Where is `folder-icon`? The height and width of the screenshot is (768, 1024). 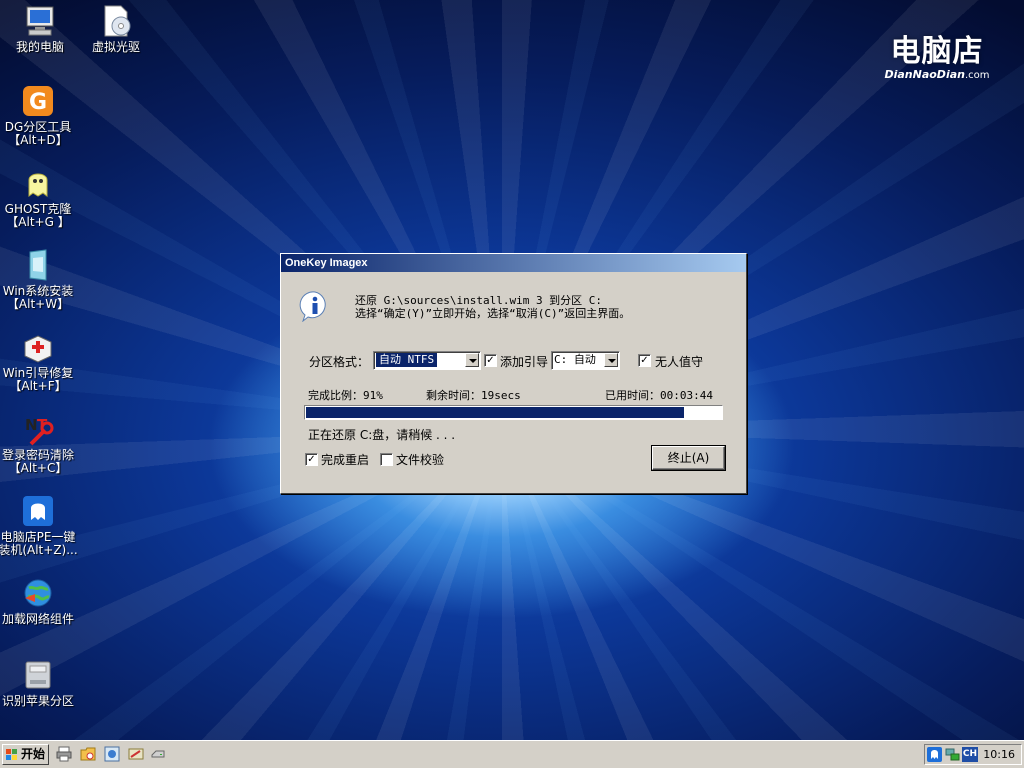 folder-icon is located at coordinates (88, 754).